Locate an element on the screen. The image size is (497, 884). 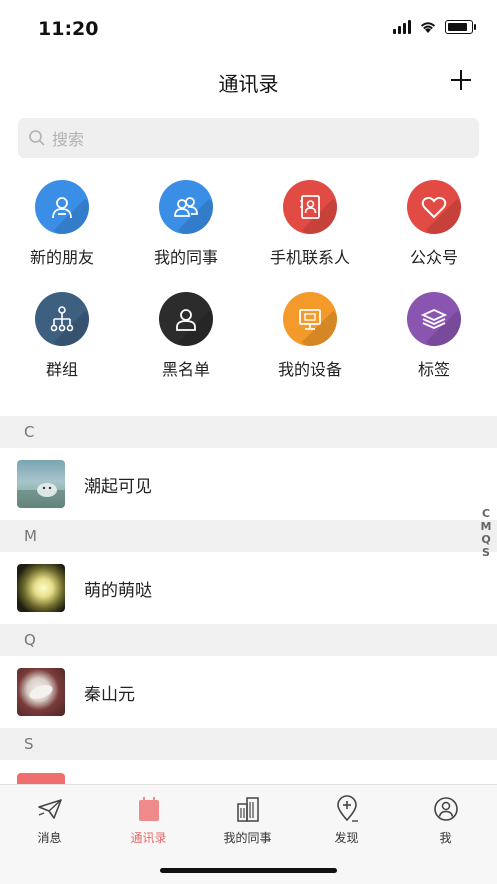
section-header-c: C is located at coordinates (248, 432).